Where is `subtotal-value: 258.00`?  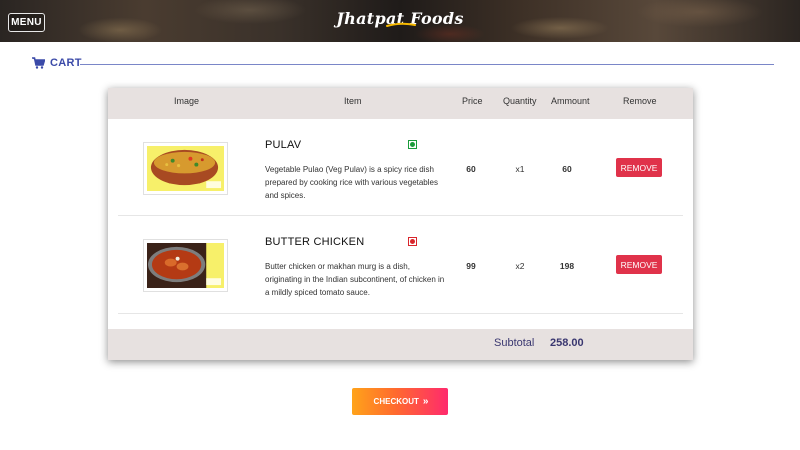
subtotal-value: 258.00 is located at coordinates (567, 343).